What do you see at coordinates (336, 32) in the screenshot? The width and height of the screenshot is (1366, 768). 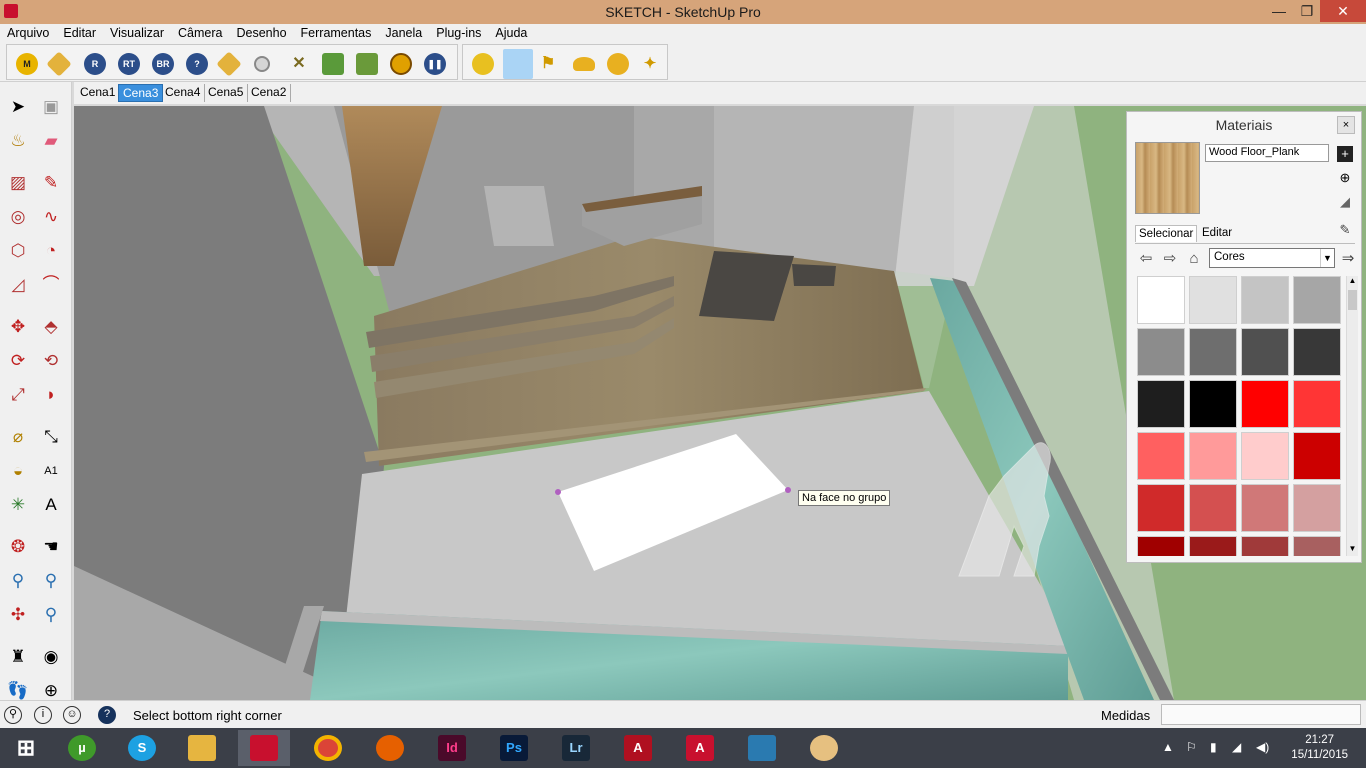 I see `menu-ferramentas: Ferramentas` at bounding box center [336, 32].